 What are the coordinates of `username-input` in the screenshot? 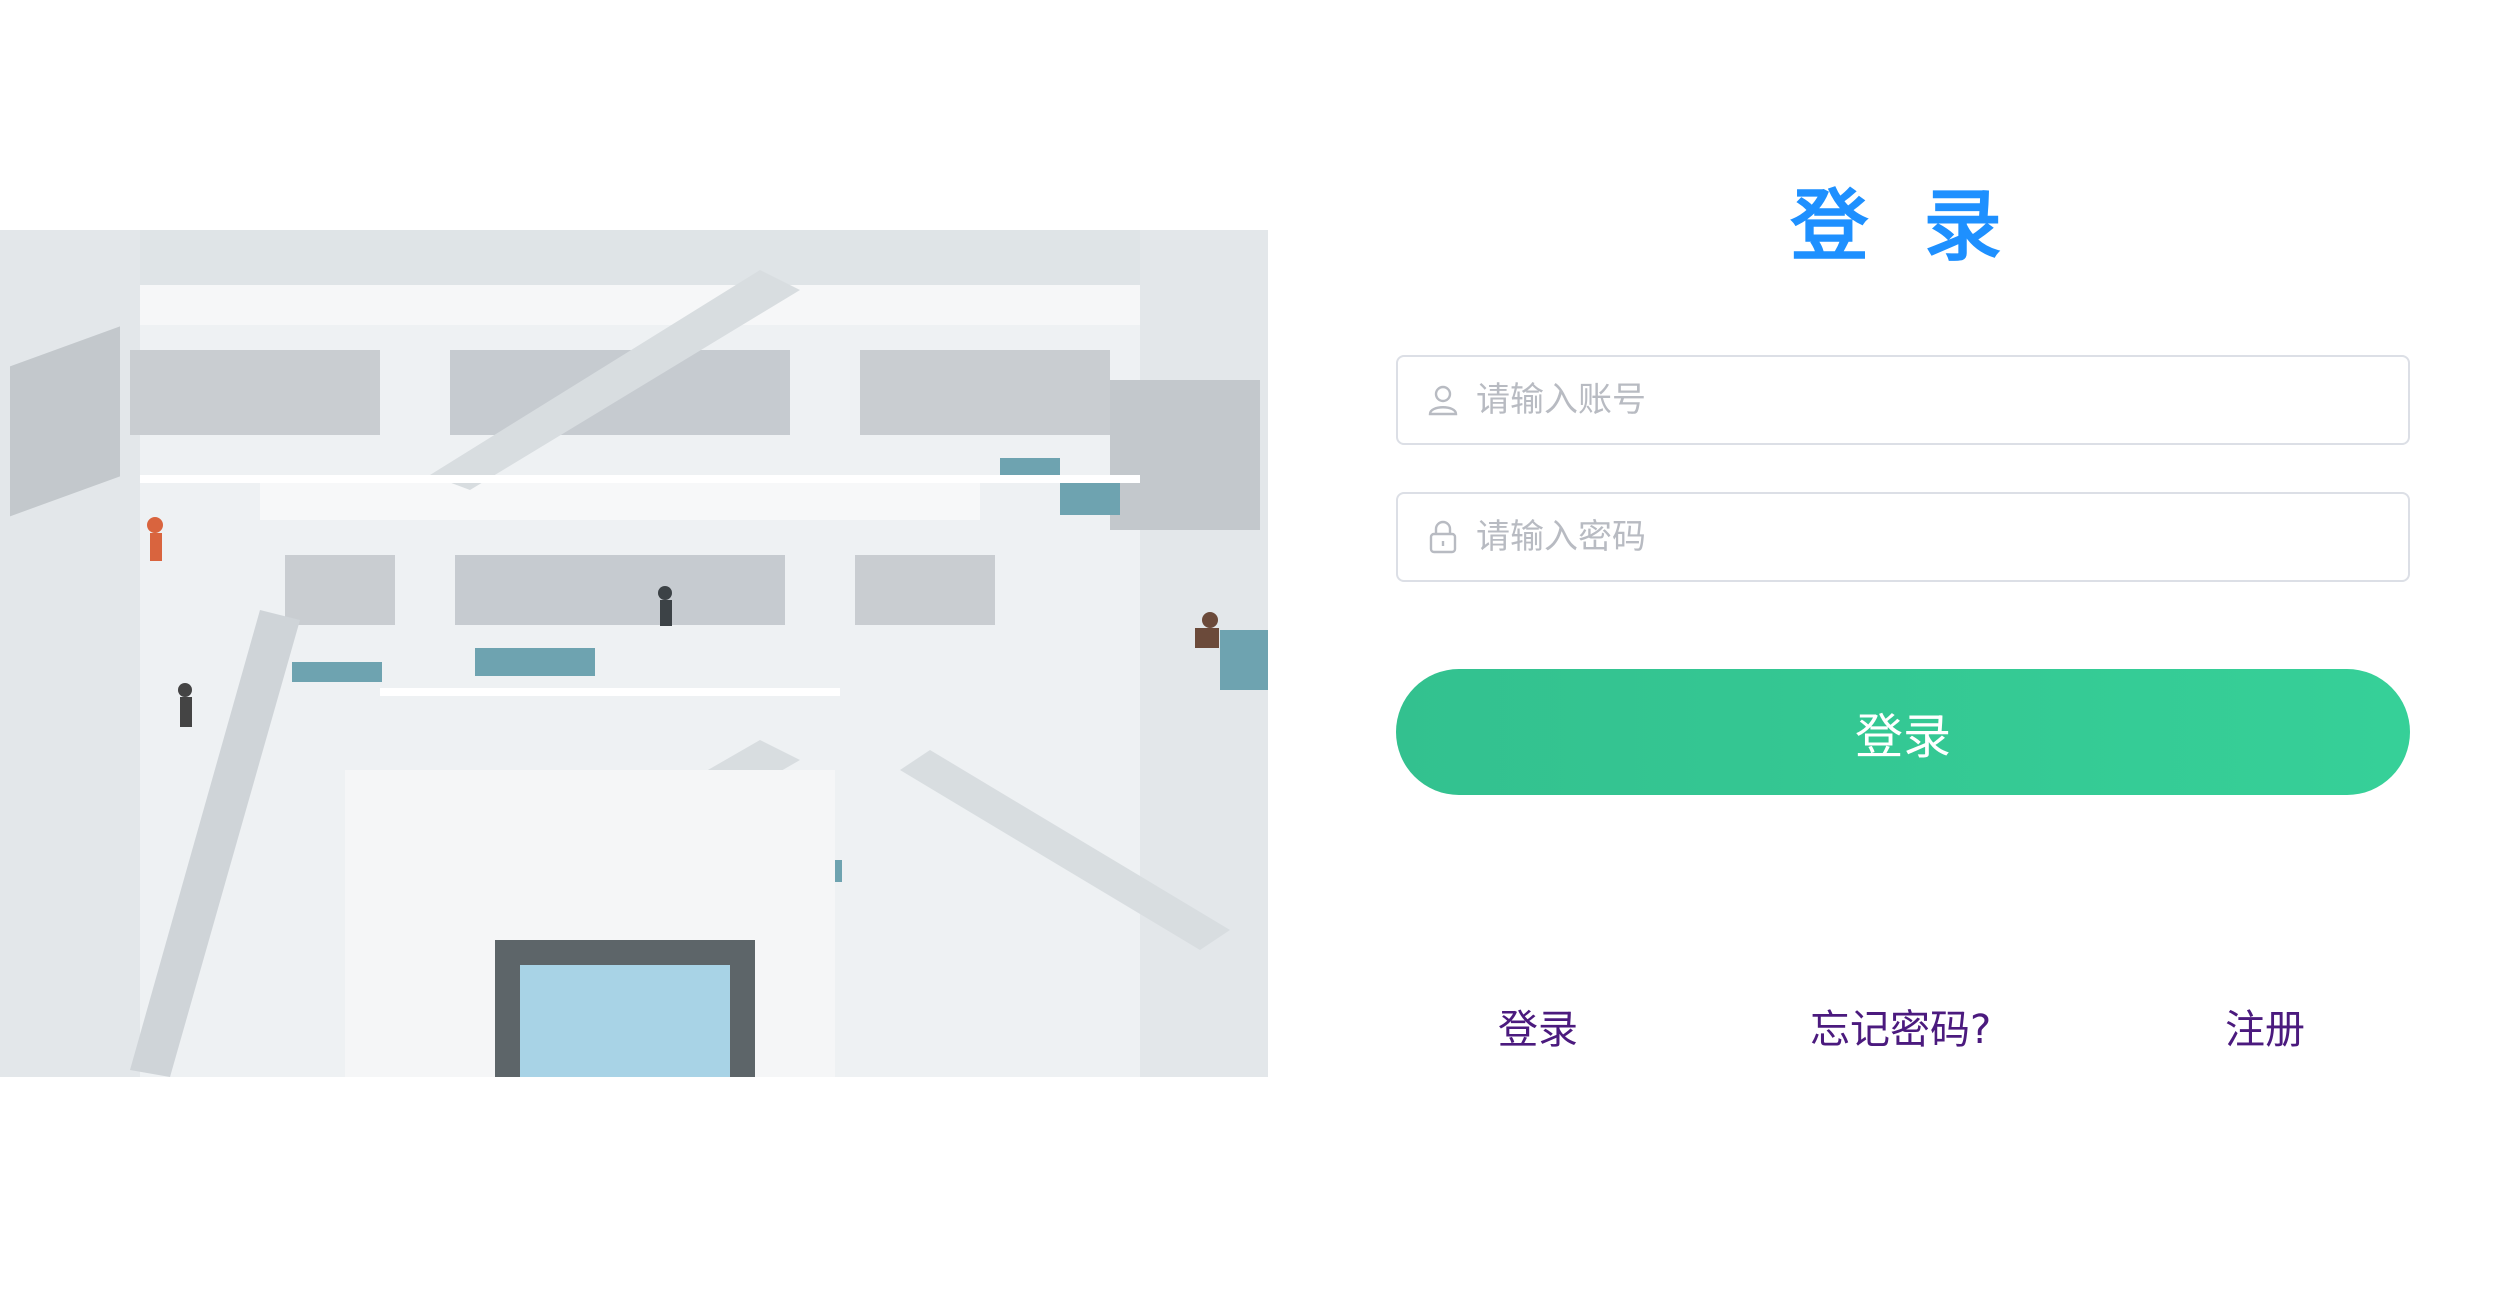 It's located at (1942, 400).